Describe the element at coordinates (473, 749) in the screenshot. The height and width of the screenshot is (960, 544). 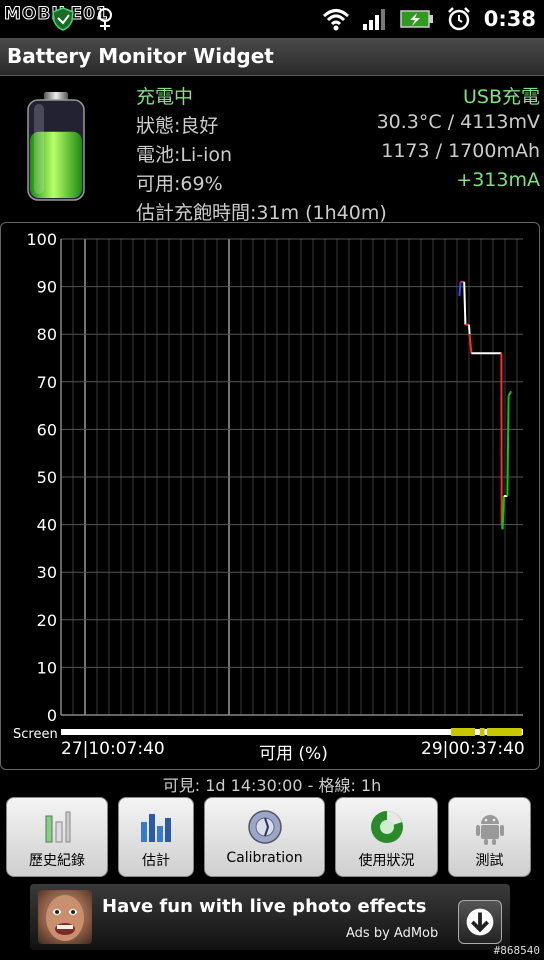
I see `x-end-label: 29|00:37:40` at that location.